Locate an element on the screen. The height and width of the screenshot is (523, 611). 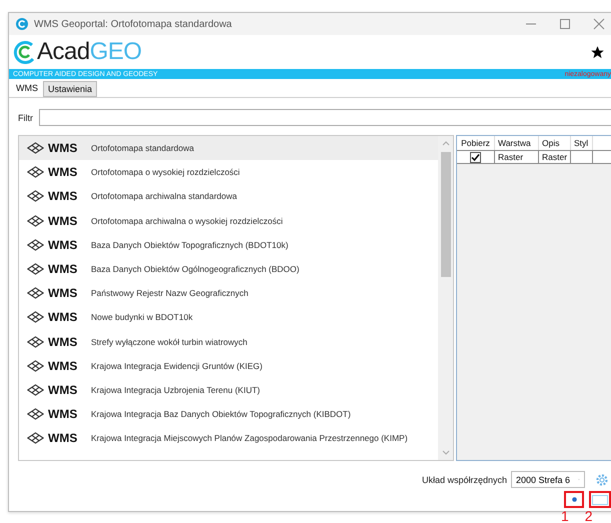
logo-text: AcadGEO is located at coordinates (89, 52).